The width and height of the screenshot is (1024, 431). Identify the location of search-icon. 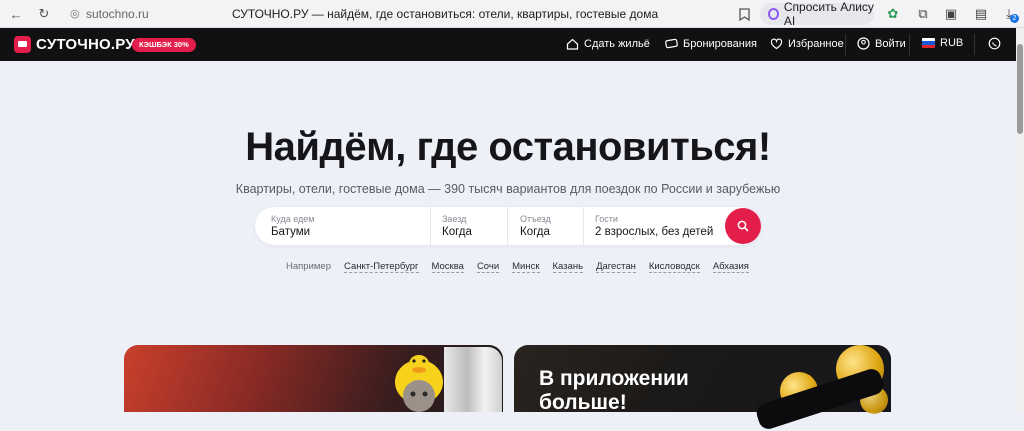
(743, 226).